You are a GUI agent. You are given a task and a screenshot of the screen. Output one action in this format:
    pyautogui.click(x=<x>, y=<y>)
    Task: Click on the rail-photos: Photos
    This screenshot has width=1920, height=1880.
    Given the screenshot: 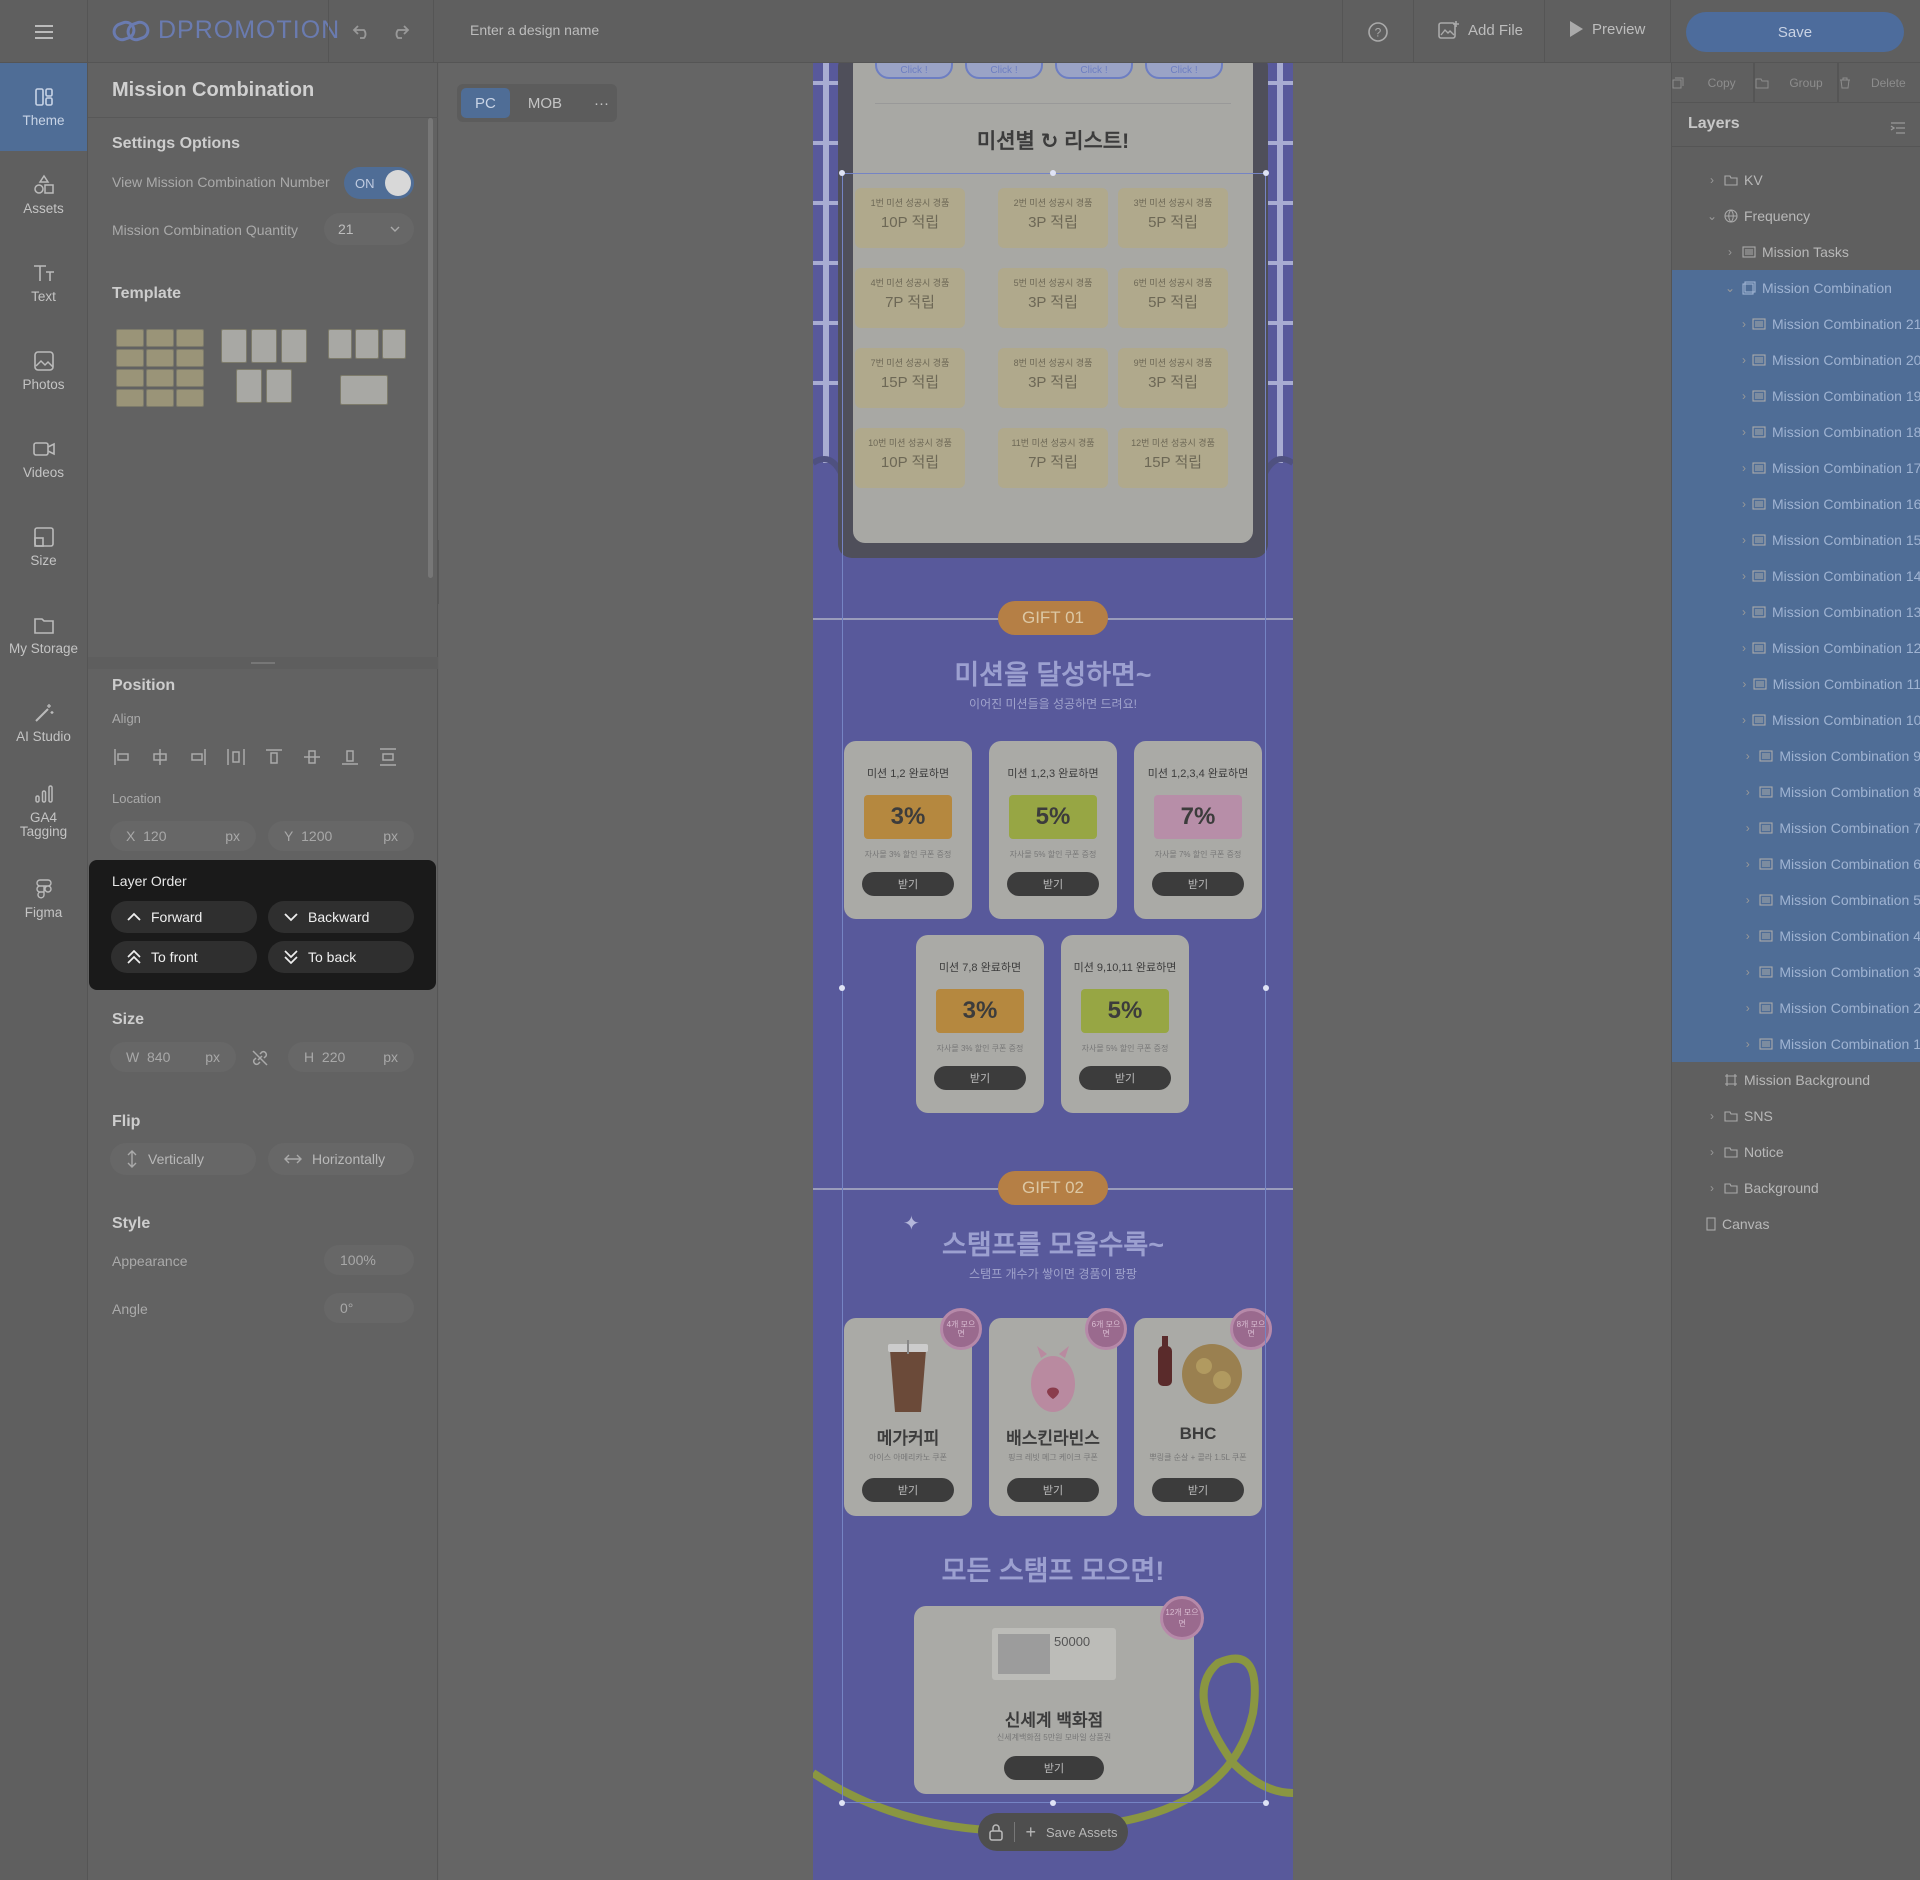 What is the action you would take?
    pyautogui.click(x=43, y=371)
    